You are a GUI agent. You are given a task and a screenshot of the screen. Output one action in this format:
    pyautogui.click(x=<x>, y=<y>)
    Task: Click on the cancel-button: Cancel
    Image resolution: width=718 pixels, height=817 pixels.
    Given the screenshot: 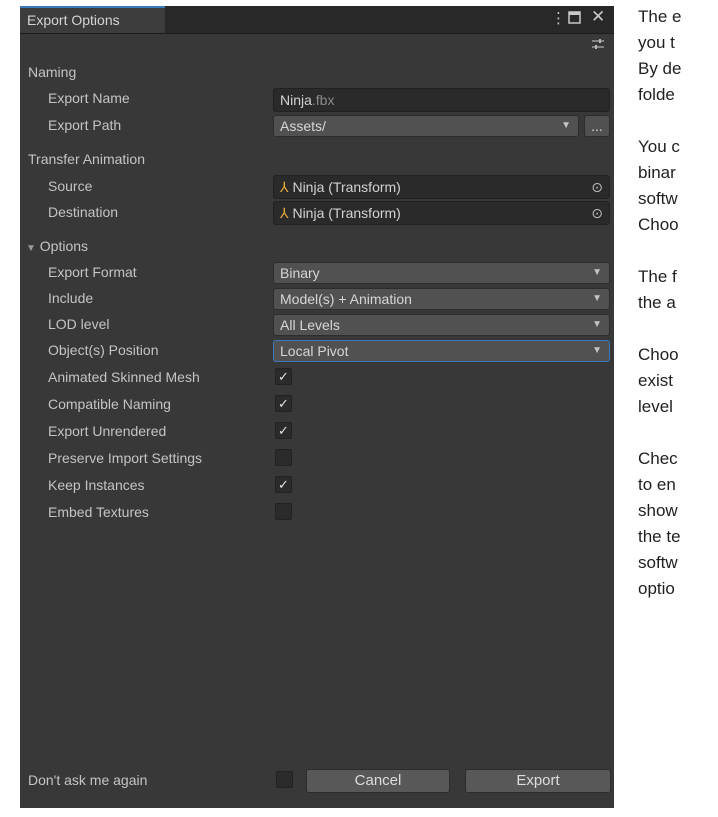 What is the action you would take?
    pyautogui.click(x=378, y=781)
    